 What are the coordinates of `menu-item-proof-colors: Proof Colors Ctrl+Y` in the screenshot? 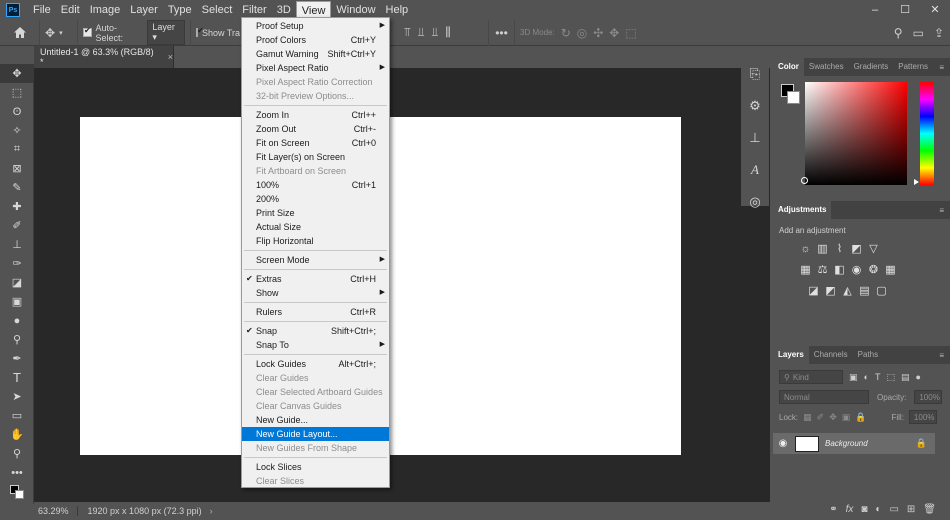 It's located at (315, 40).